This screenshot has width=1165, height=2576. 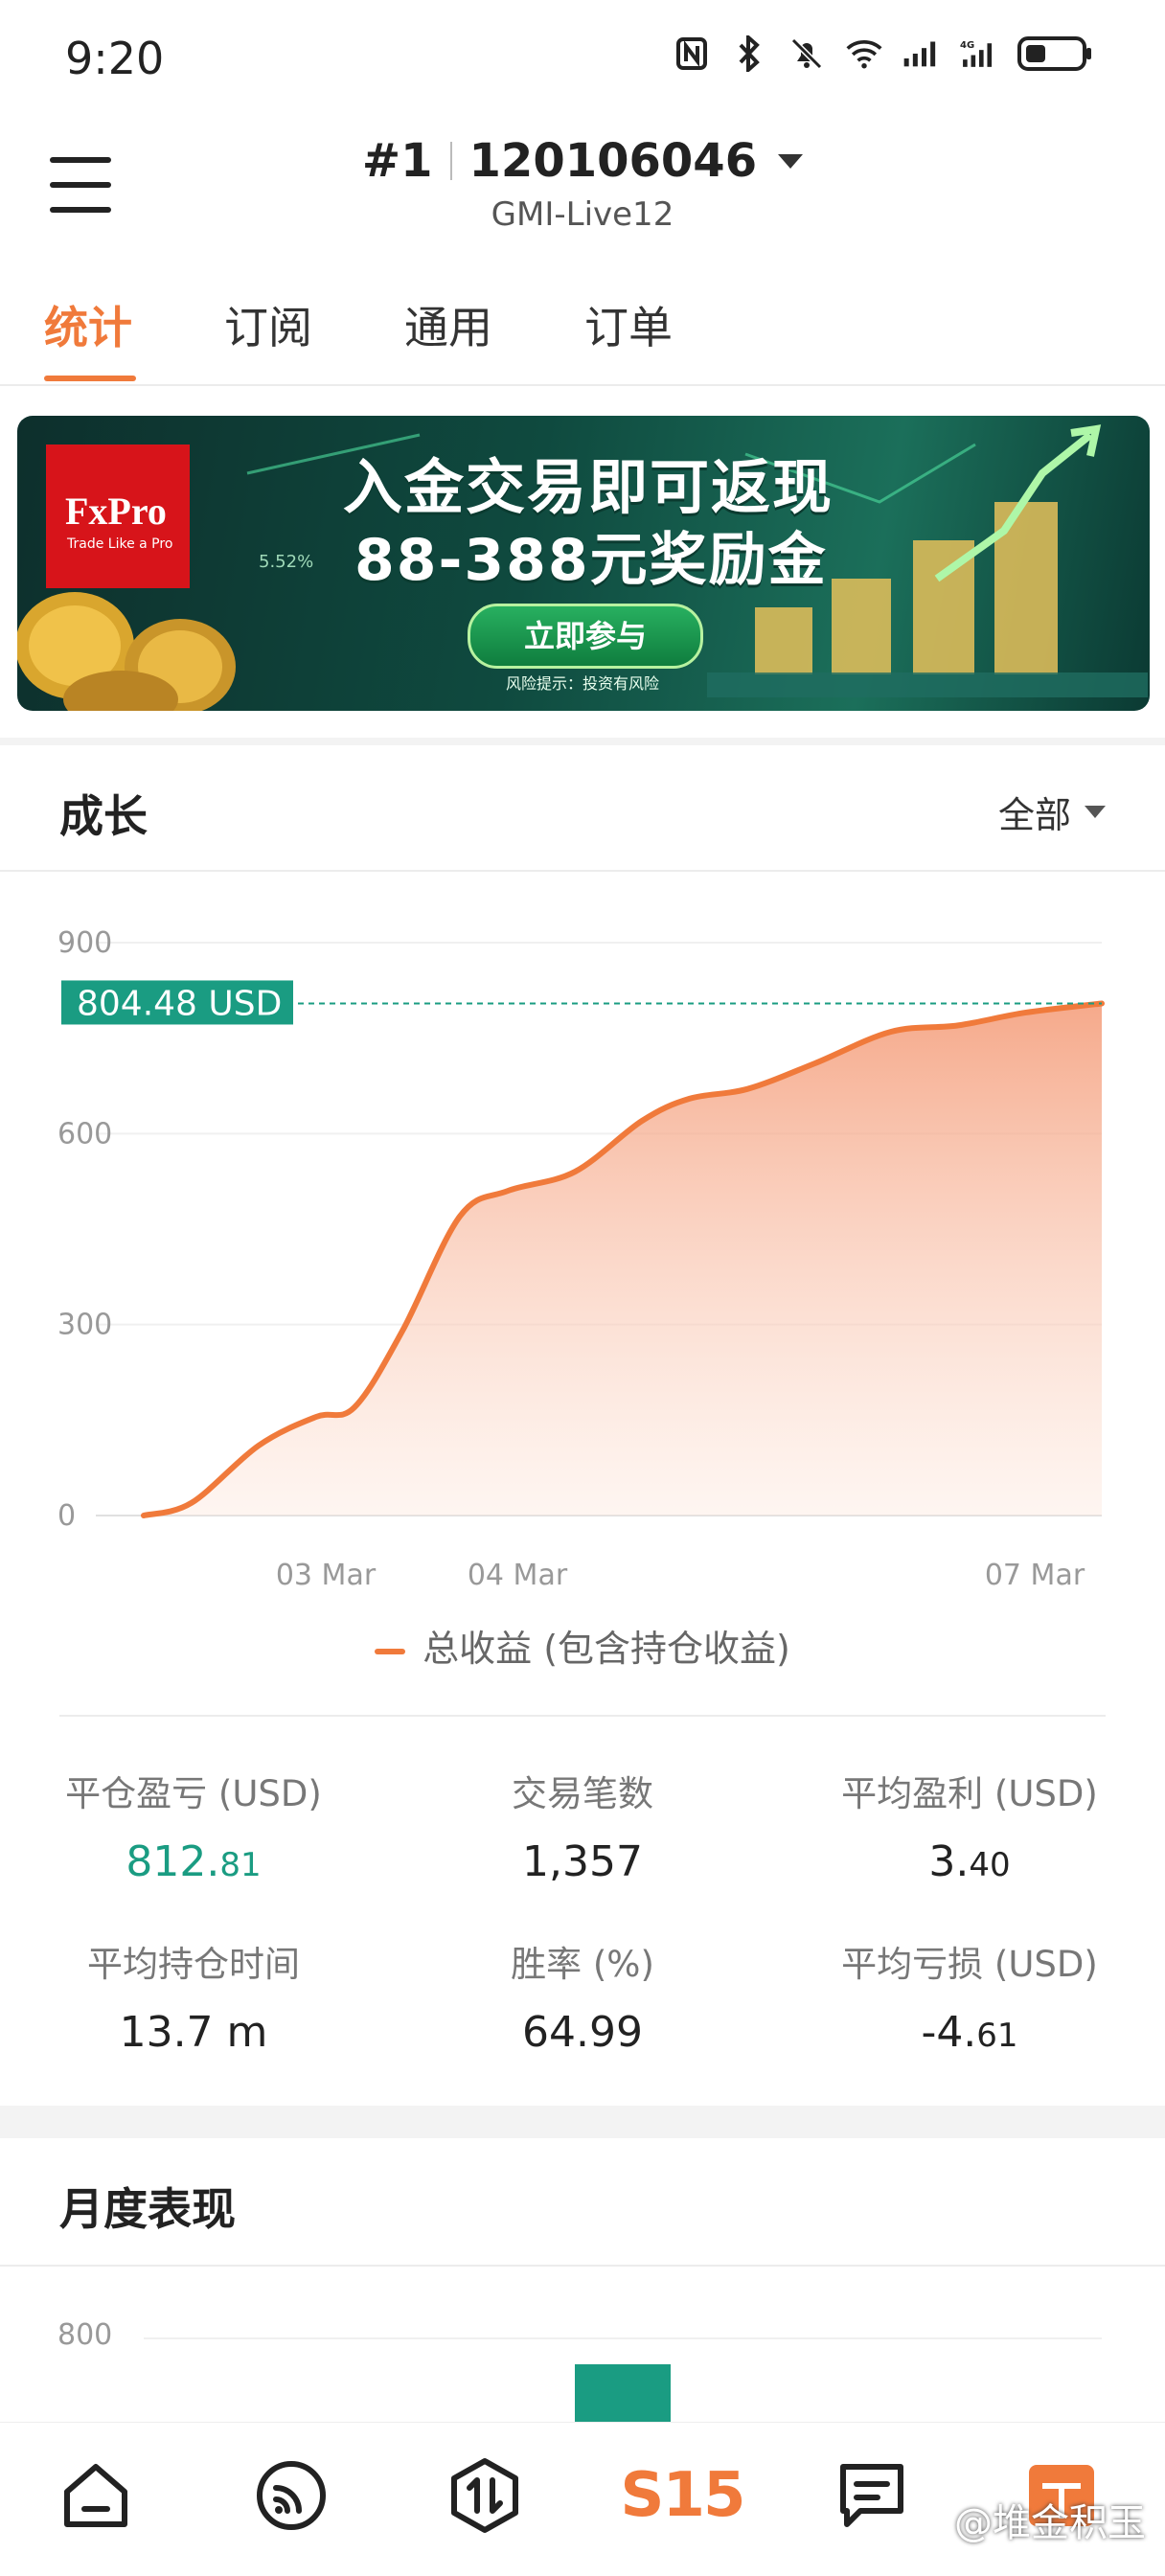 I want to click on nfc-icon, so click(x=692, y=53).